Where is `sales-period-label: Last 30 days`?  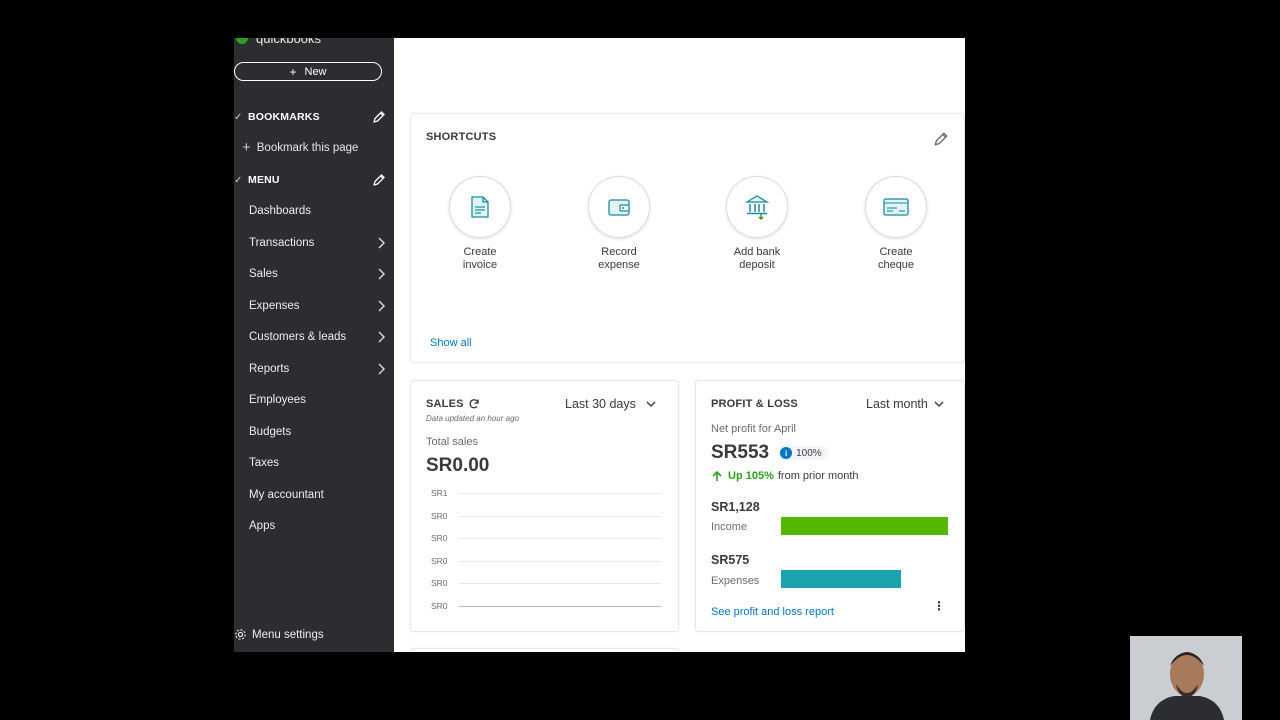
sales-period-label: Last 30 days is located at coordinates (600, 404).